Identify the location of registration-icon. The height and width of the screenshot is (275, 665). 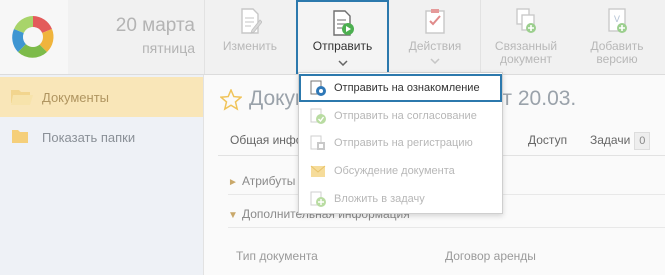
(317, 142).